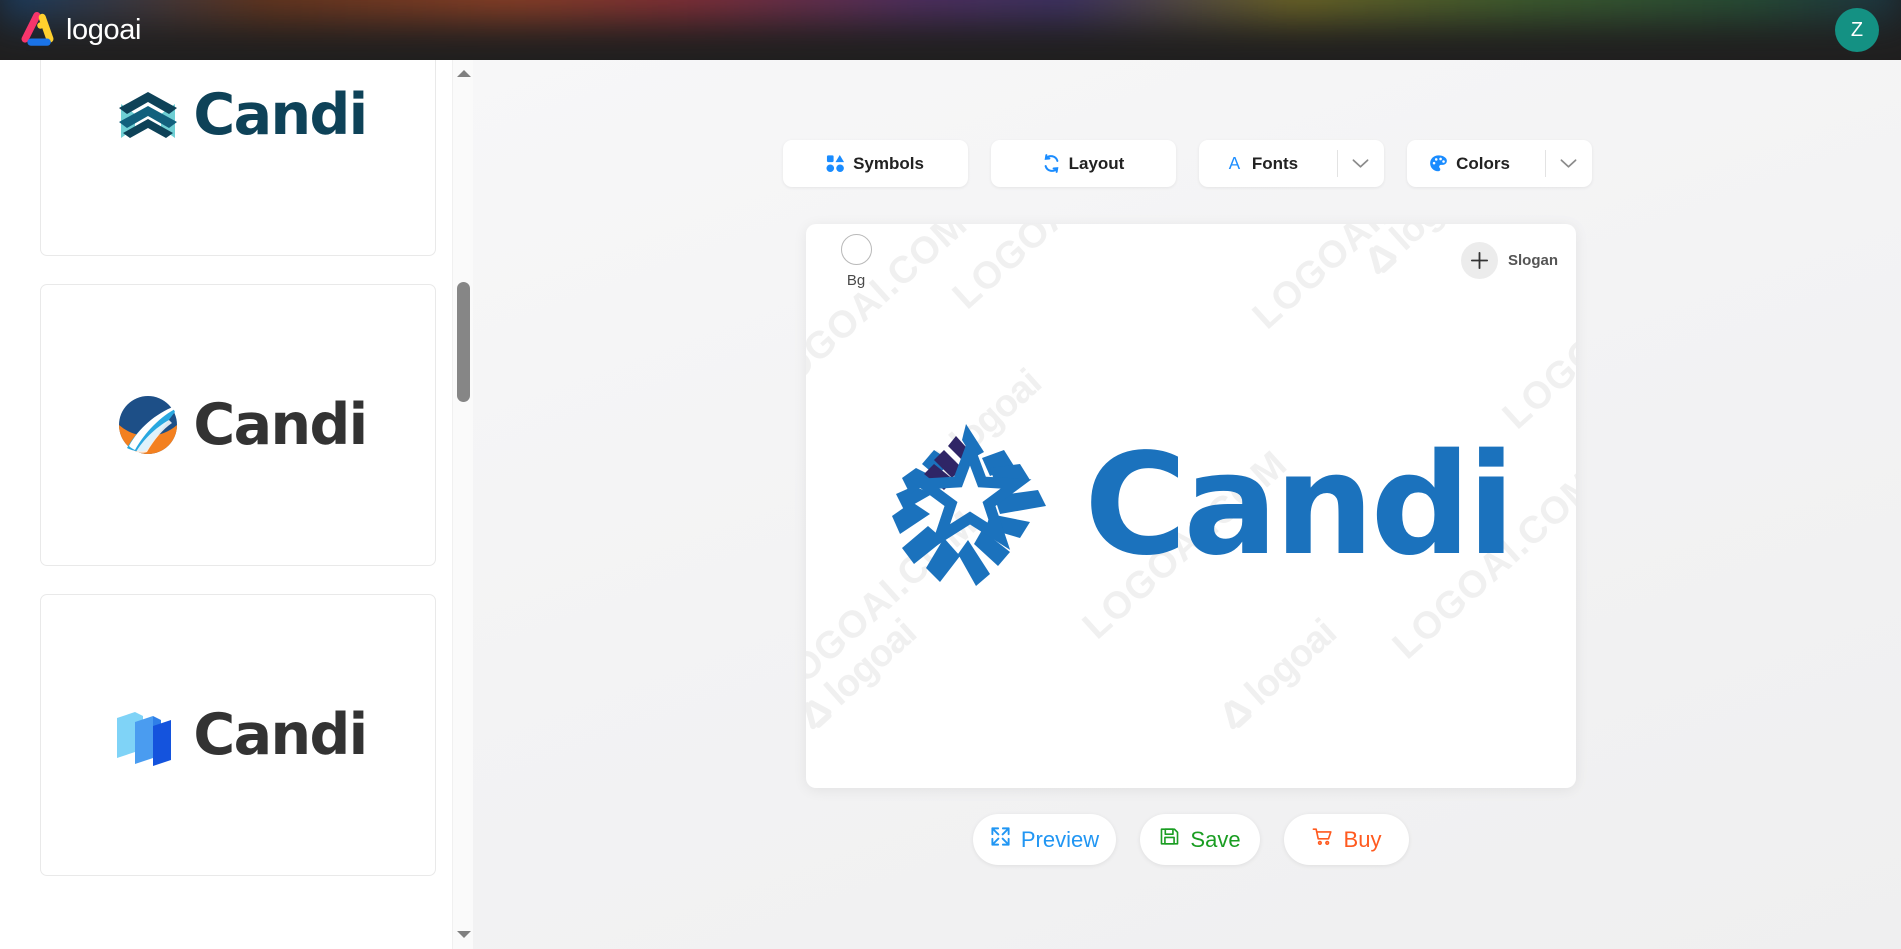 This screenshot has height=949, width=1901. I want to click on layout-button: Layout, so click(1083, 163).